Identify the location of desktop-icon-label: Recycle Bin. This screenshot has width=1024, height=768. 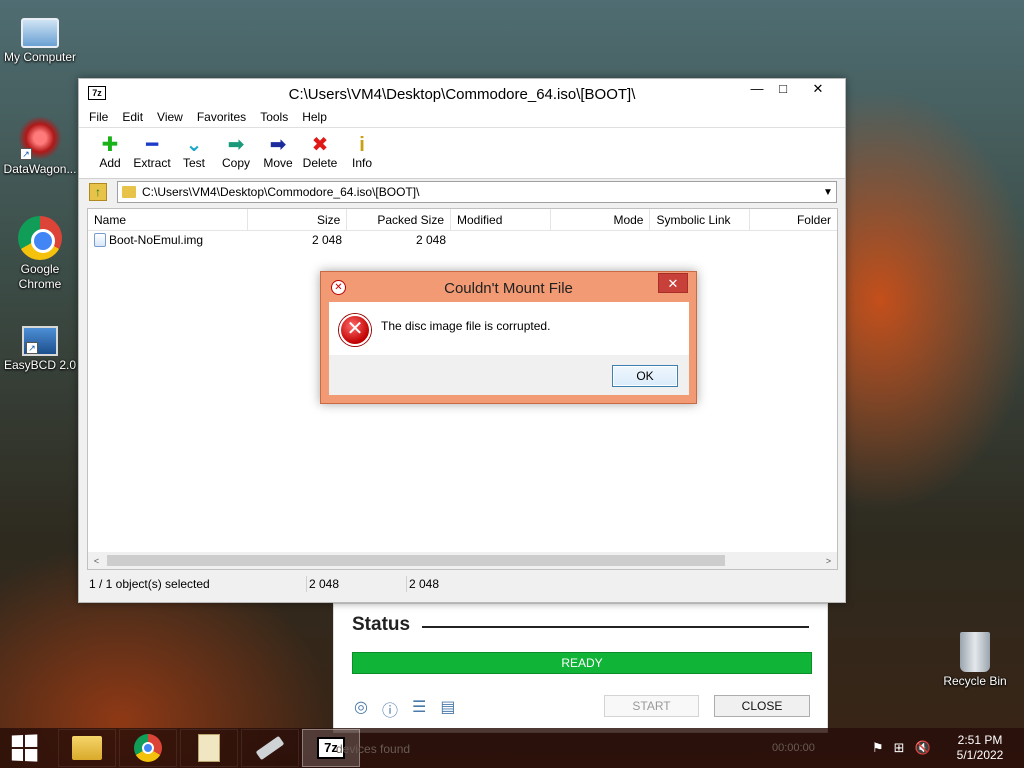
(975, 681).